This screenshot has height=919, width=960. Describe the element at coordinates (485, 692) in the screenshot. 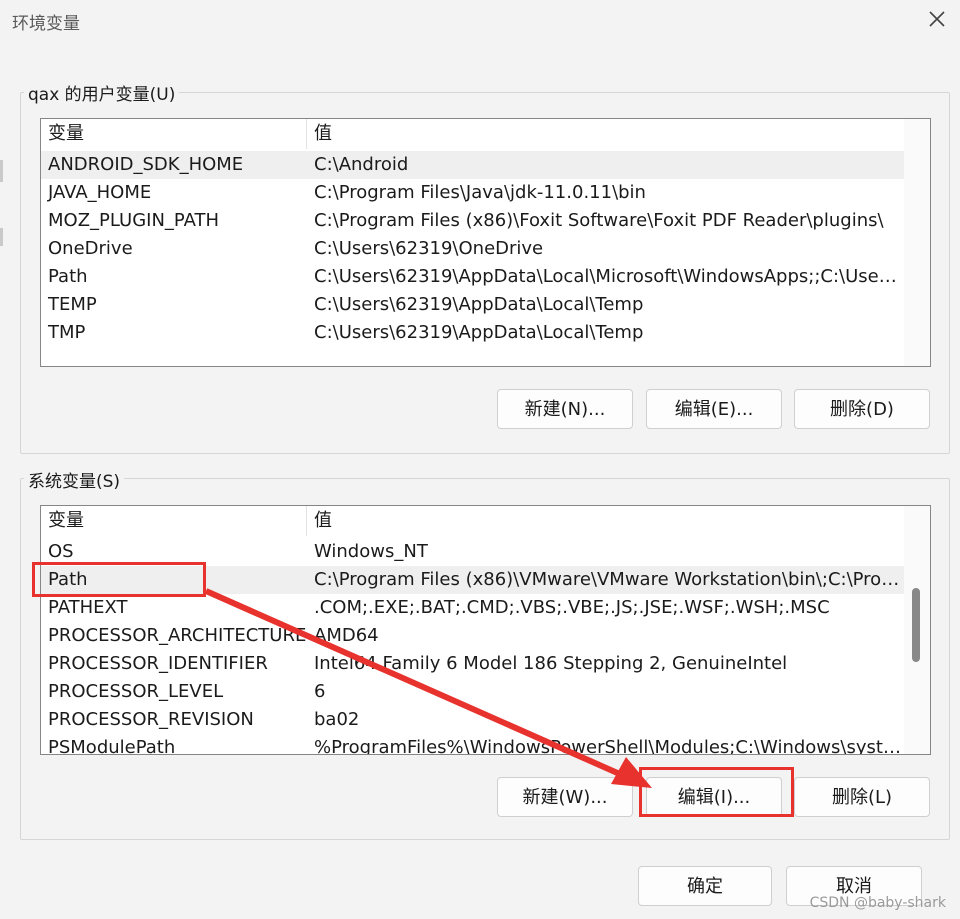

I see `table-row: PROCESSOR_LEVEL 6` at that location.